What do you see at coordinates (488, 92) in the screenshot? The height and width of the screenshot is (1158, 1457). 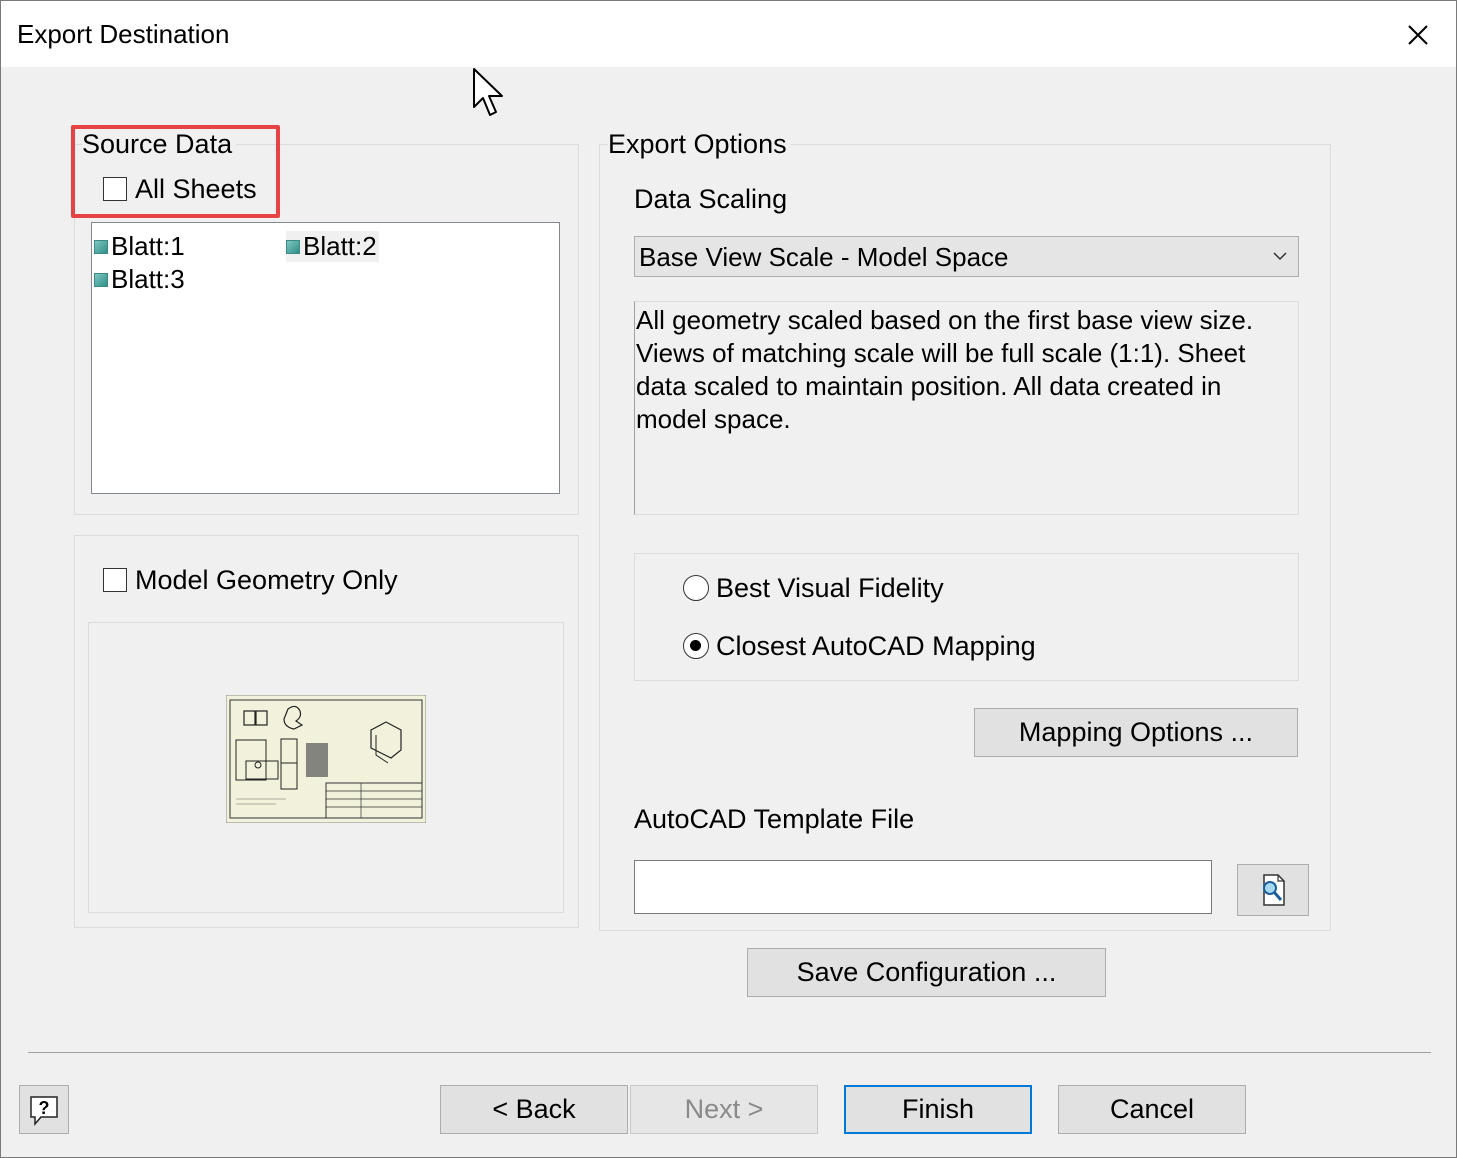 I see `mouse-cursor-icon` at bounding box center [488, 92].